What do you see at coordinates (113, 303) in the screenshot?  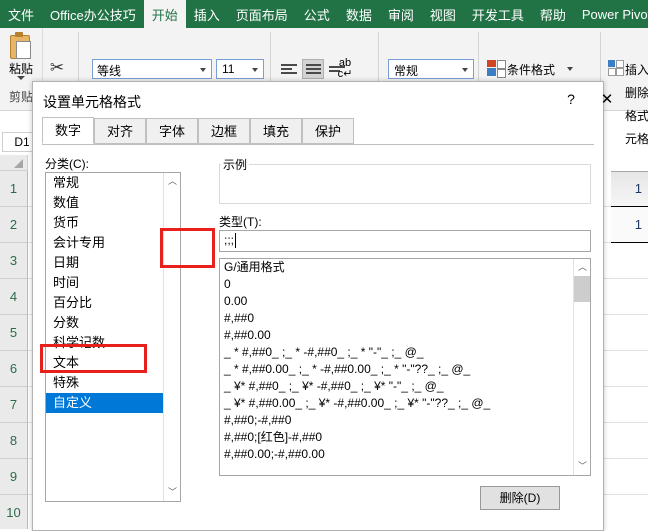 I see `category-item: 百分比` at bounding box center [113, 303].